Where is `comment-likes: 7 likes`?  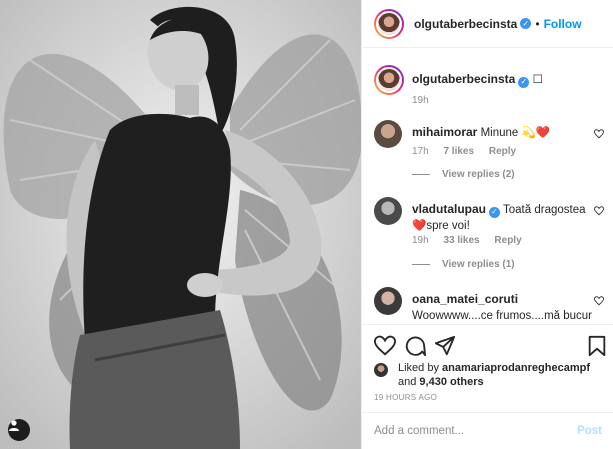 comment-likes: 7 likes is located at coordinates (458, 151).